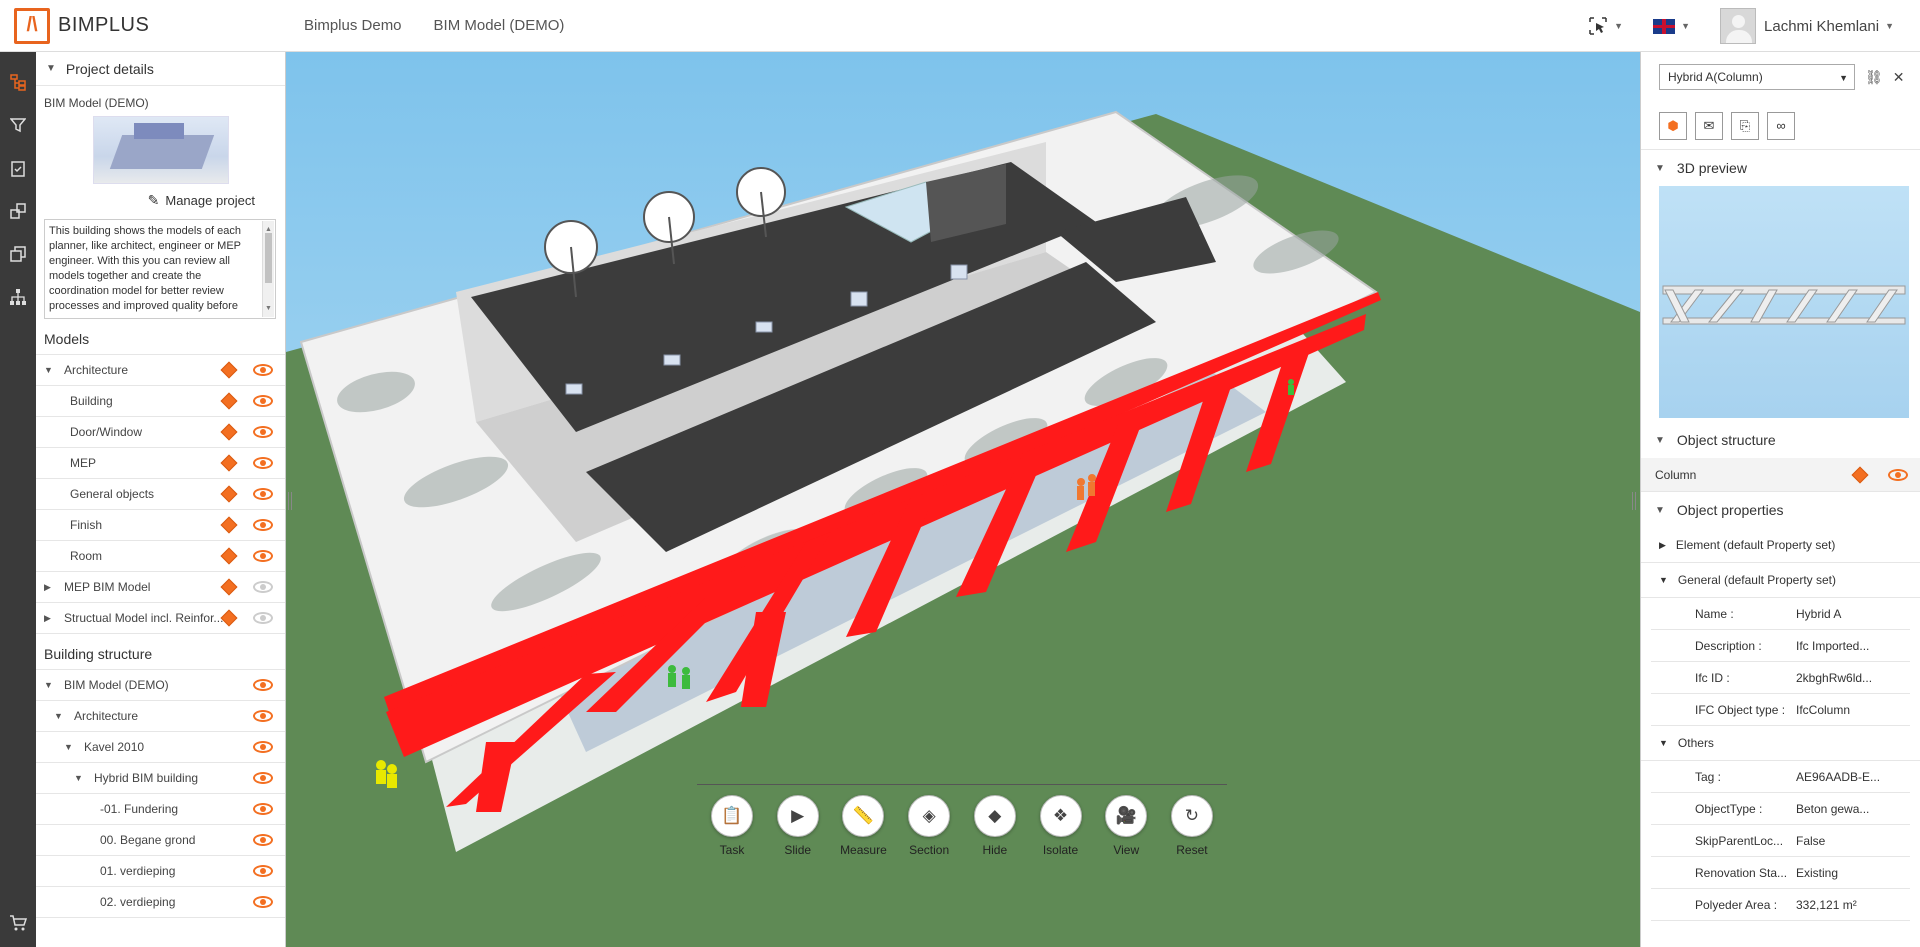  I want to click on building-structure-row: ▼ Kavel 2010, so click(160, 747).